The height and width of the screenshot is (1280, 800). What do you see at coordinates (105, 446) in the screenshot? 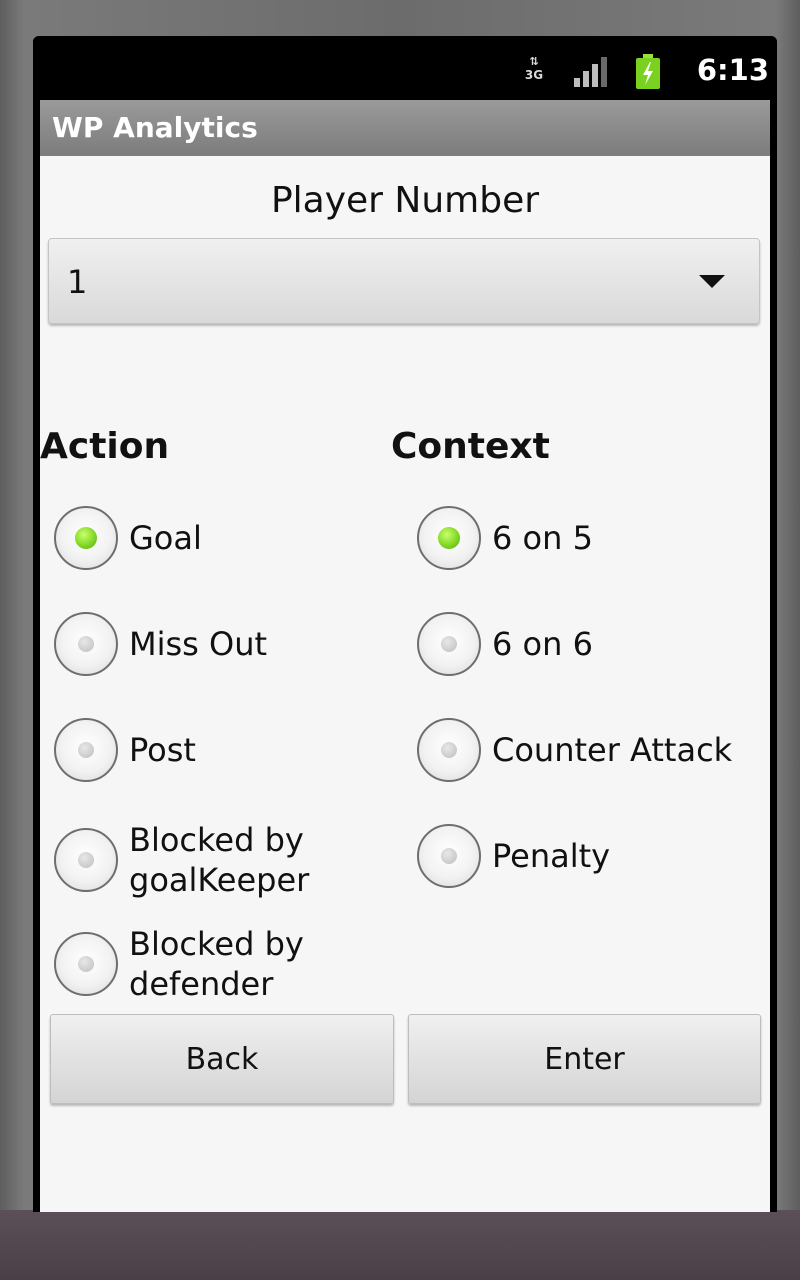
I see `action-heading: Action` at bounding box center [105, 446].